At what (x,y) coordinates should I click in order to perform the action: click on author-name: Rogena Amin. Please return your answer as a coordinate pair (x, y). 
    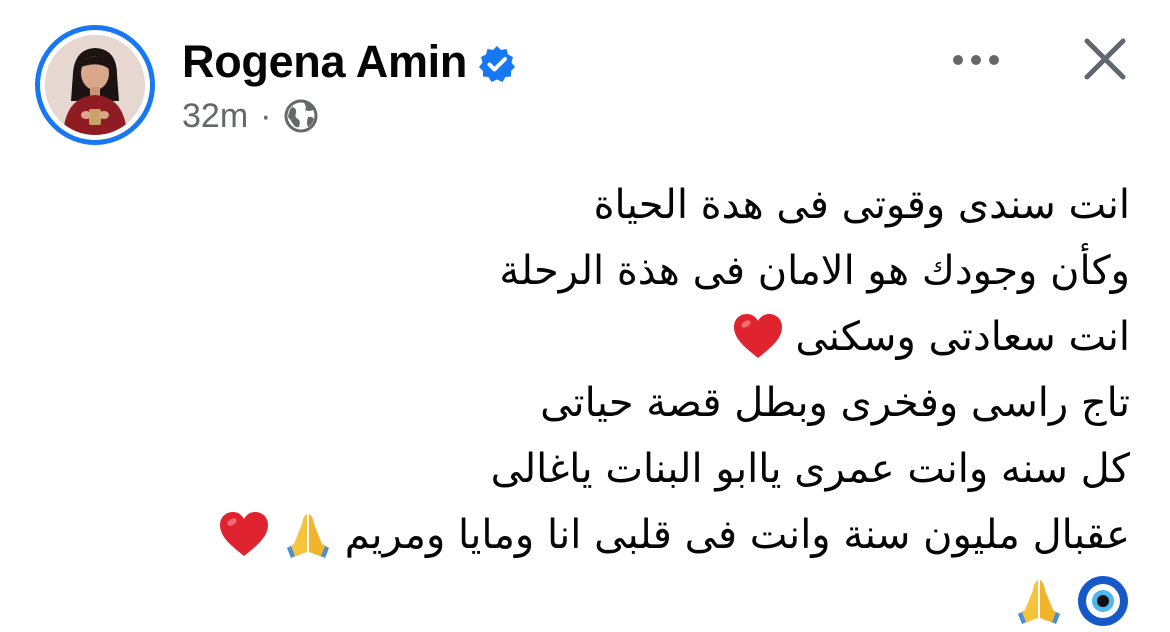
    Looking at the image, I should click on (324, 62).